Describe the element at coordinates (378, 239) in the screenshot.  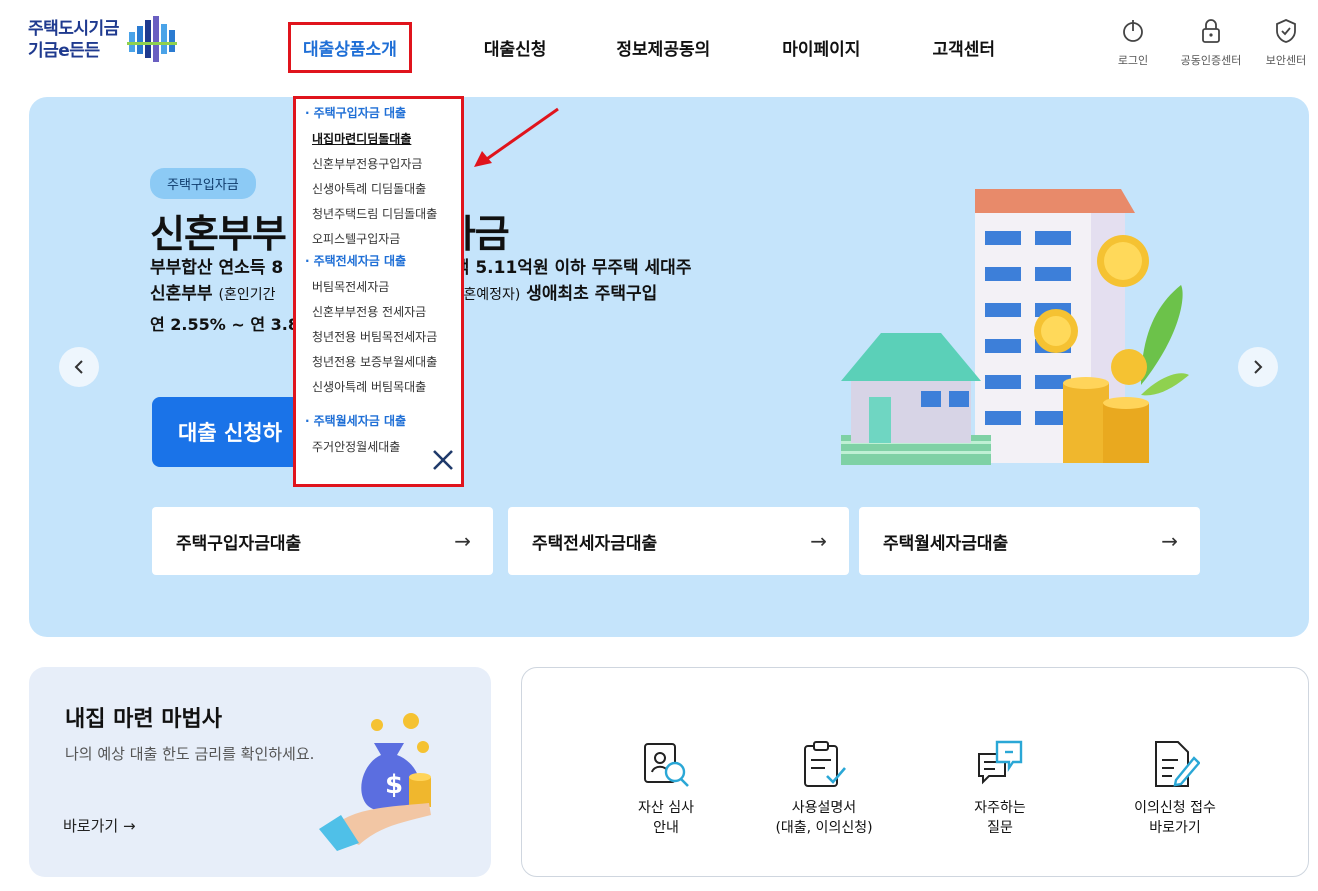
I see `menu-item-officetel-purchase: 오피스텔구입자금` at that location.